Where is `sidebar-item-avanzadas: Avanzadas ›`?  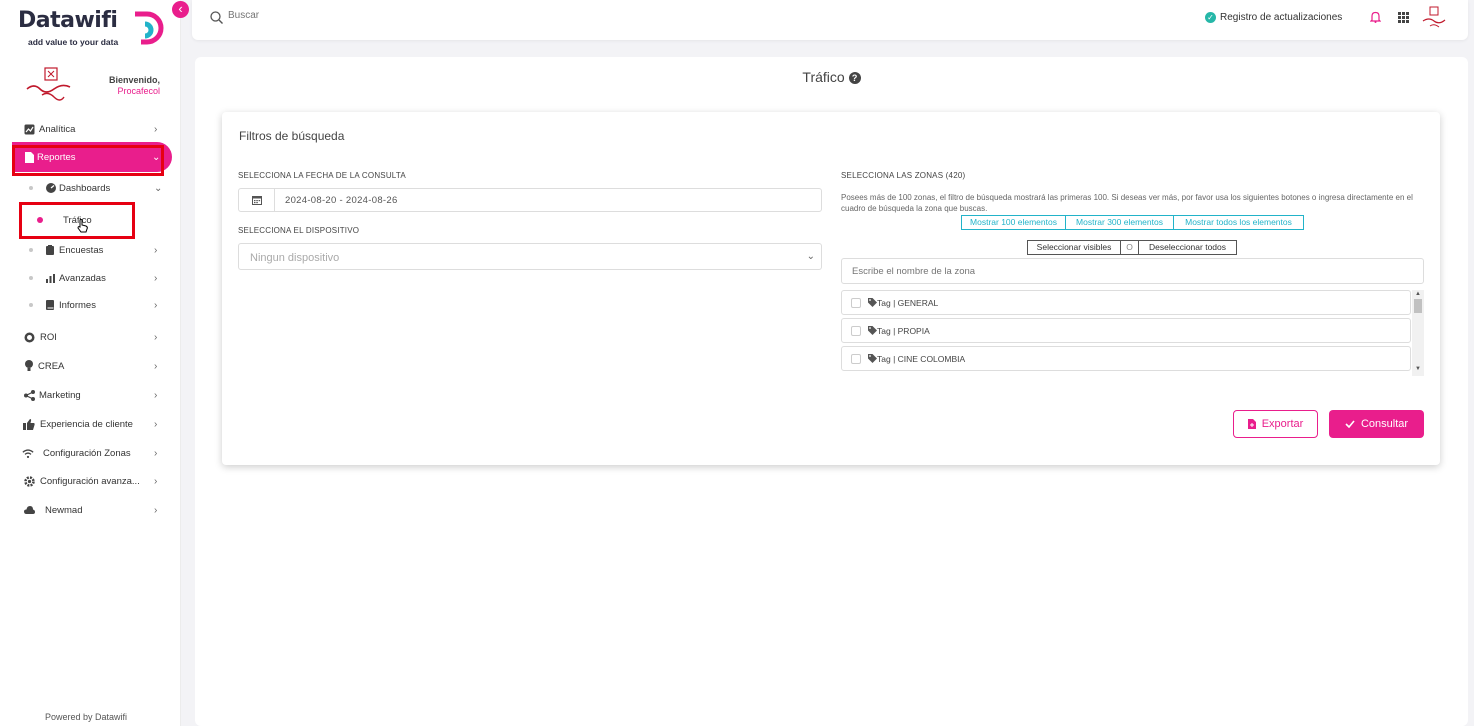
sidebar-item-avanzadas: Avanzadas › is located at coordinates (90, 278).